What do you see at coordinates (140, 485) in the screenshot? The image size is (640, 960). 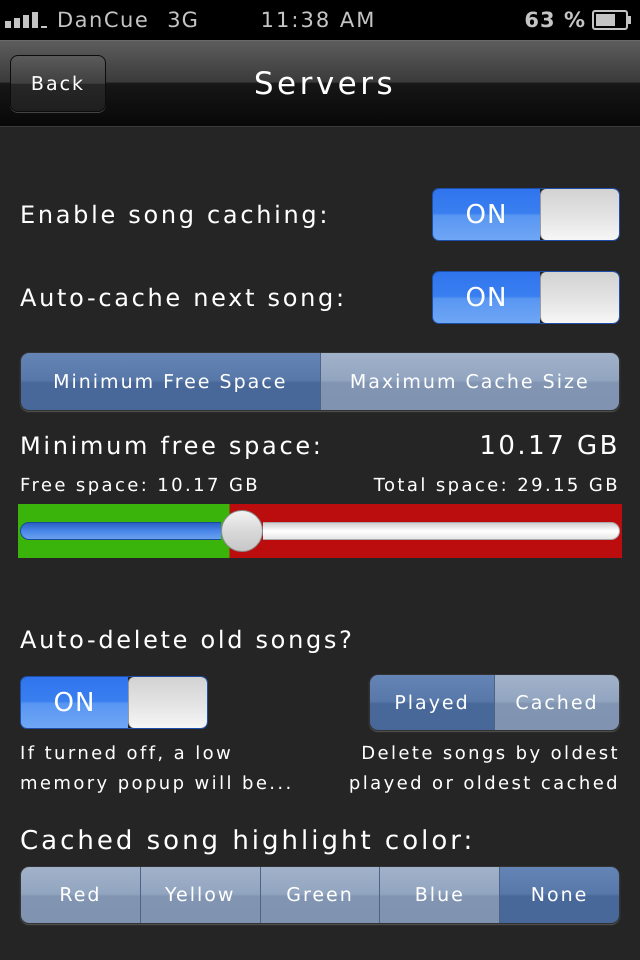 I see `free-space-text: Free space: 10.17 GB` at bounding box center [140, 485].